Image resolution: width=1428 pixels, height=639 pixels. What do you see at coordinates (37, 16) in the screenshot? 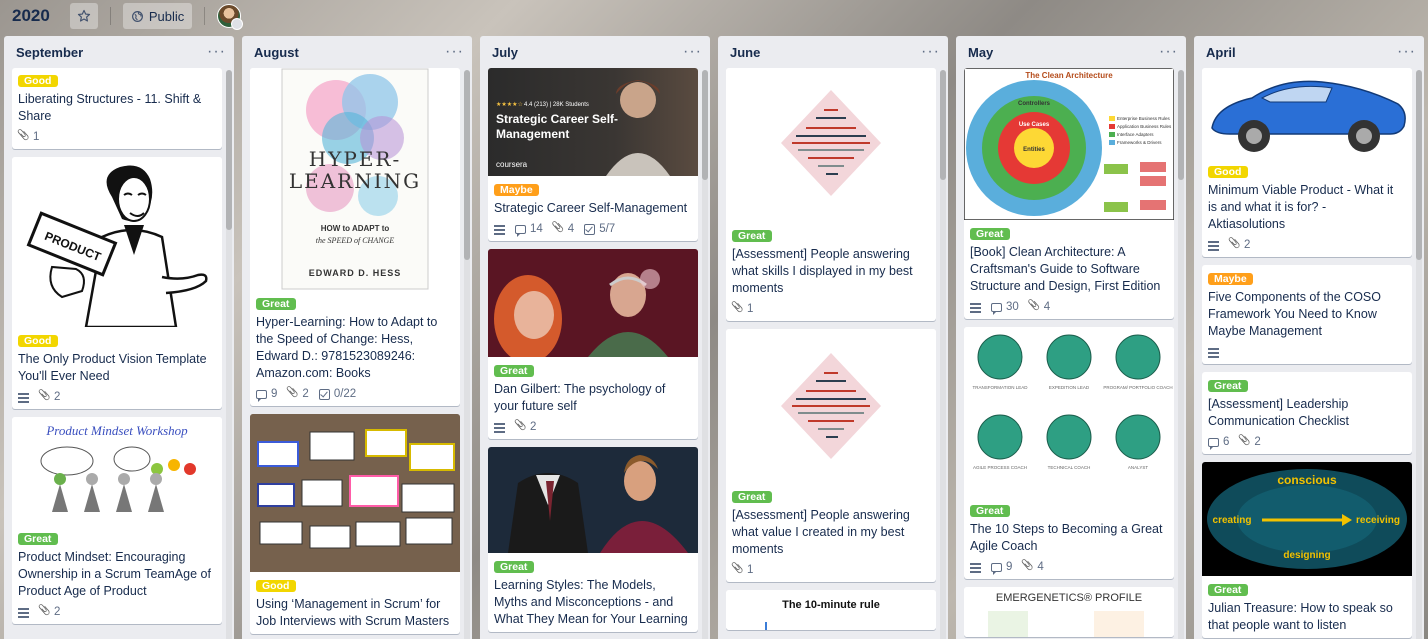
I see `board-title: 2020` at bounding box center [37, 16].